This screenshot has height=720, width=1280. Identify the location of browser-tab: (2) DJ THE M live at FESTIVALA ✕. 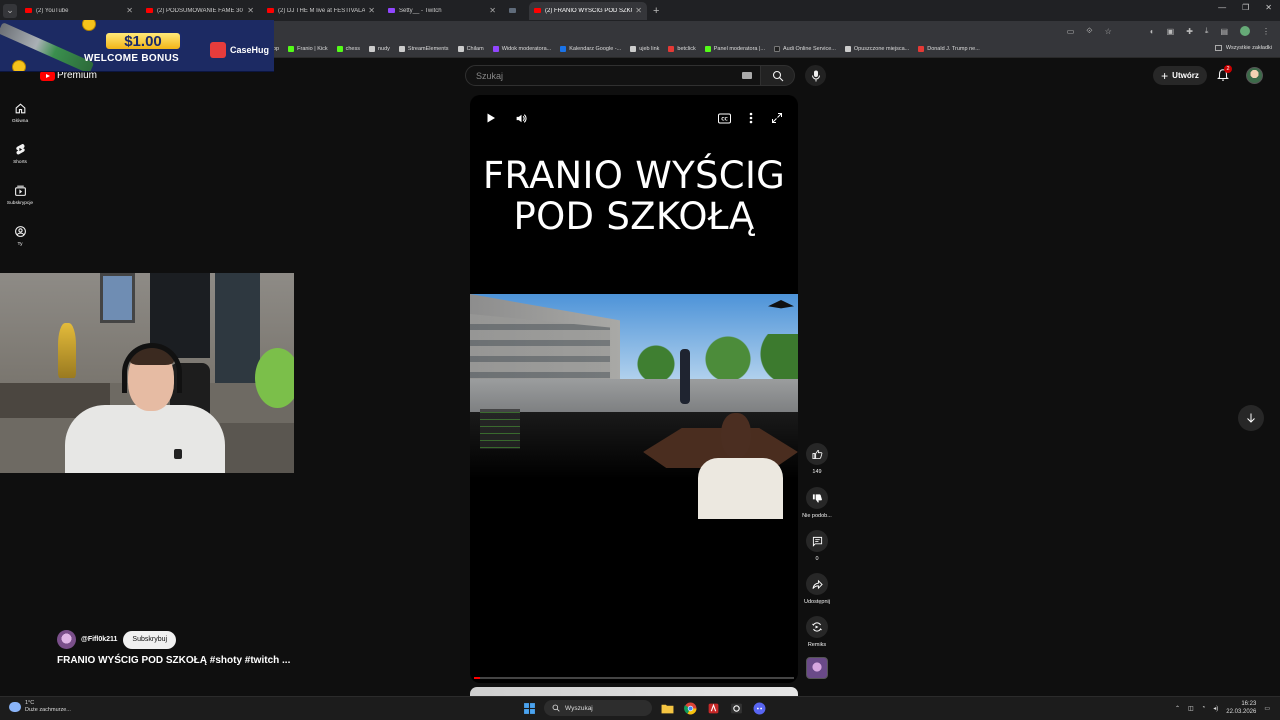
(321, 11).